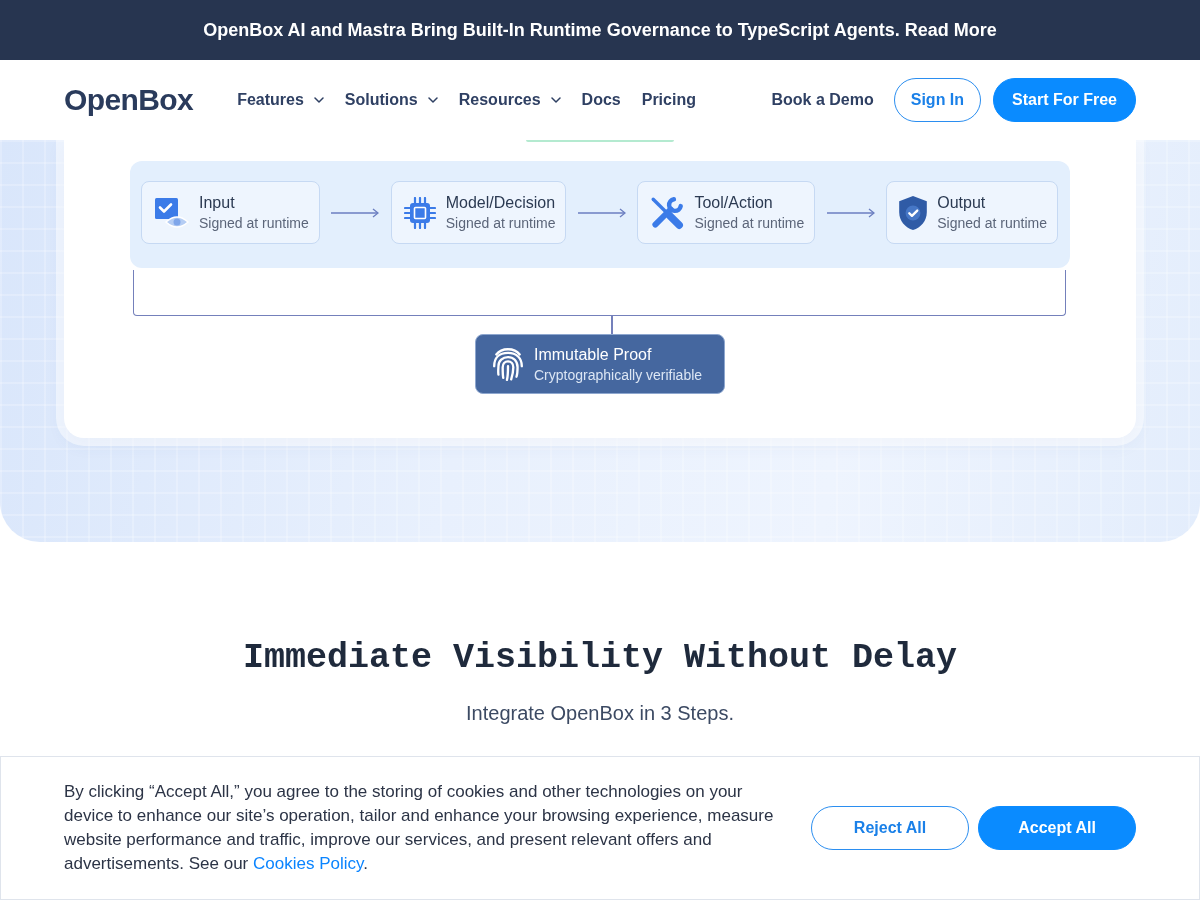 The image size is (1200, 900). Describe the element at coordinates (419, 212) in the screenshot. I see `chip-icon` at that location.